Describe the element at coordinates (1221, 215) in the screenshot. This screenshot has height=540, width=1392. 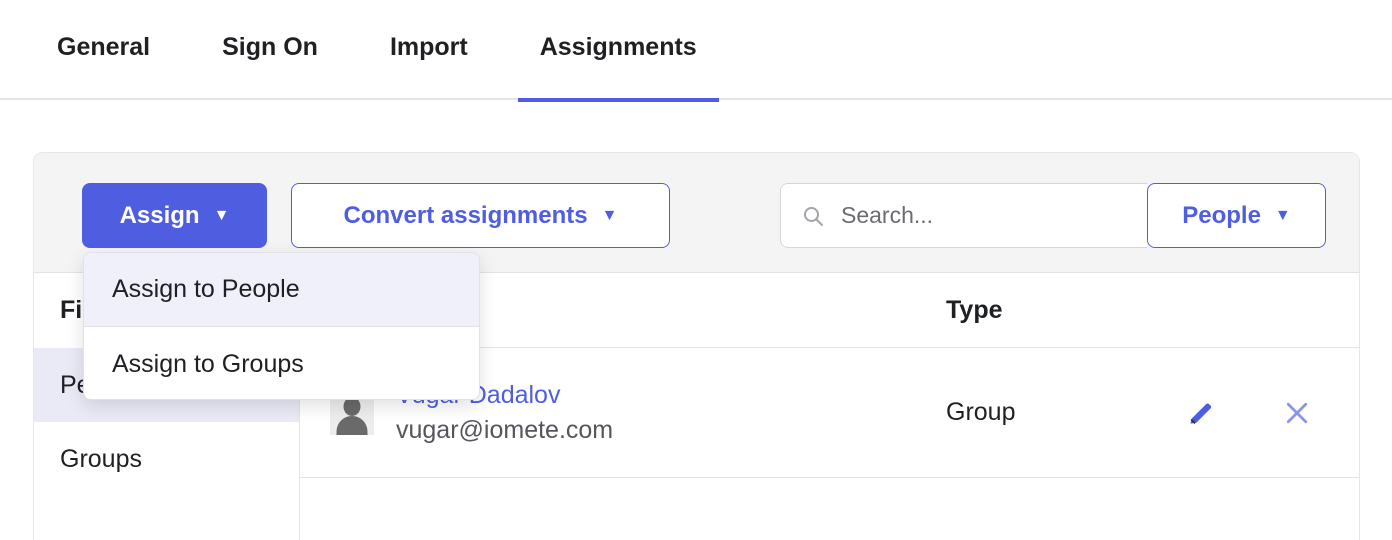
I see `people-filter-label: People` at that location.